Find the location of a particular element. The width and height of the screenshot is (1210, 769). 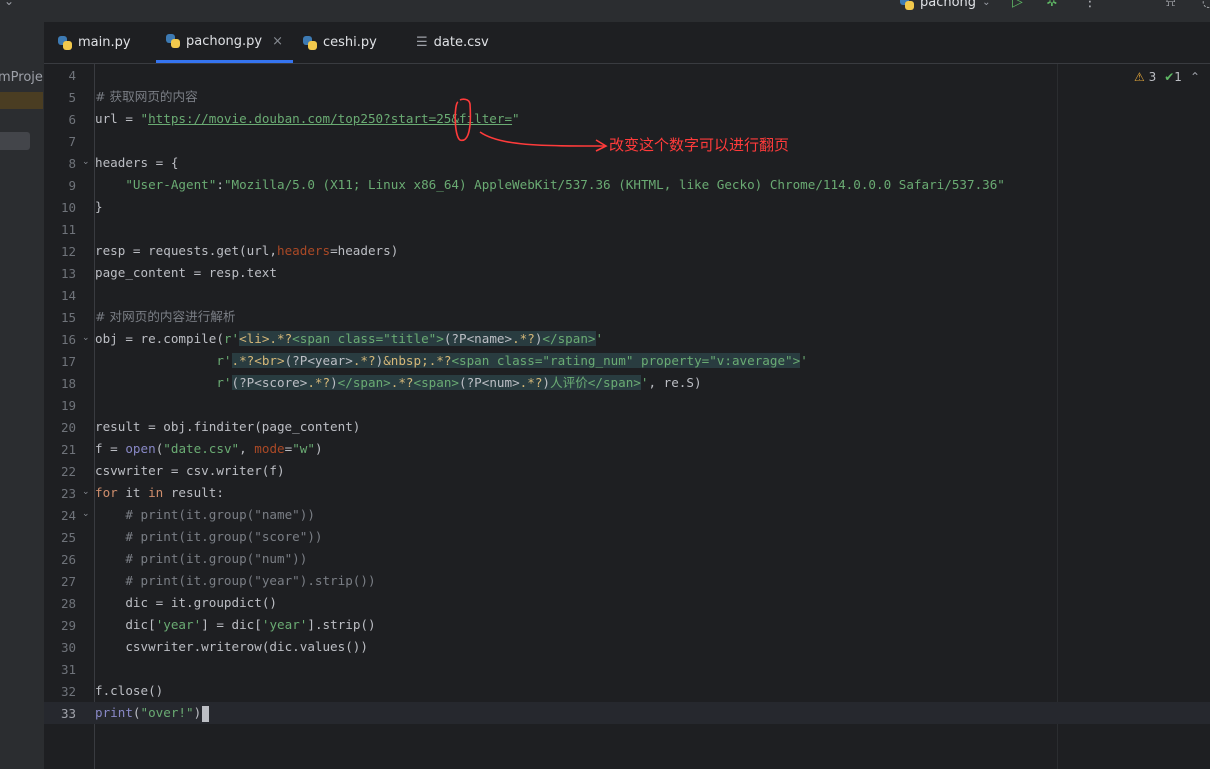

inspection-widget: ⚠ 3 ✔1 ⌃ is located at coordinates (1167, 77).